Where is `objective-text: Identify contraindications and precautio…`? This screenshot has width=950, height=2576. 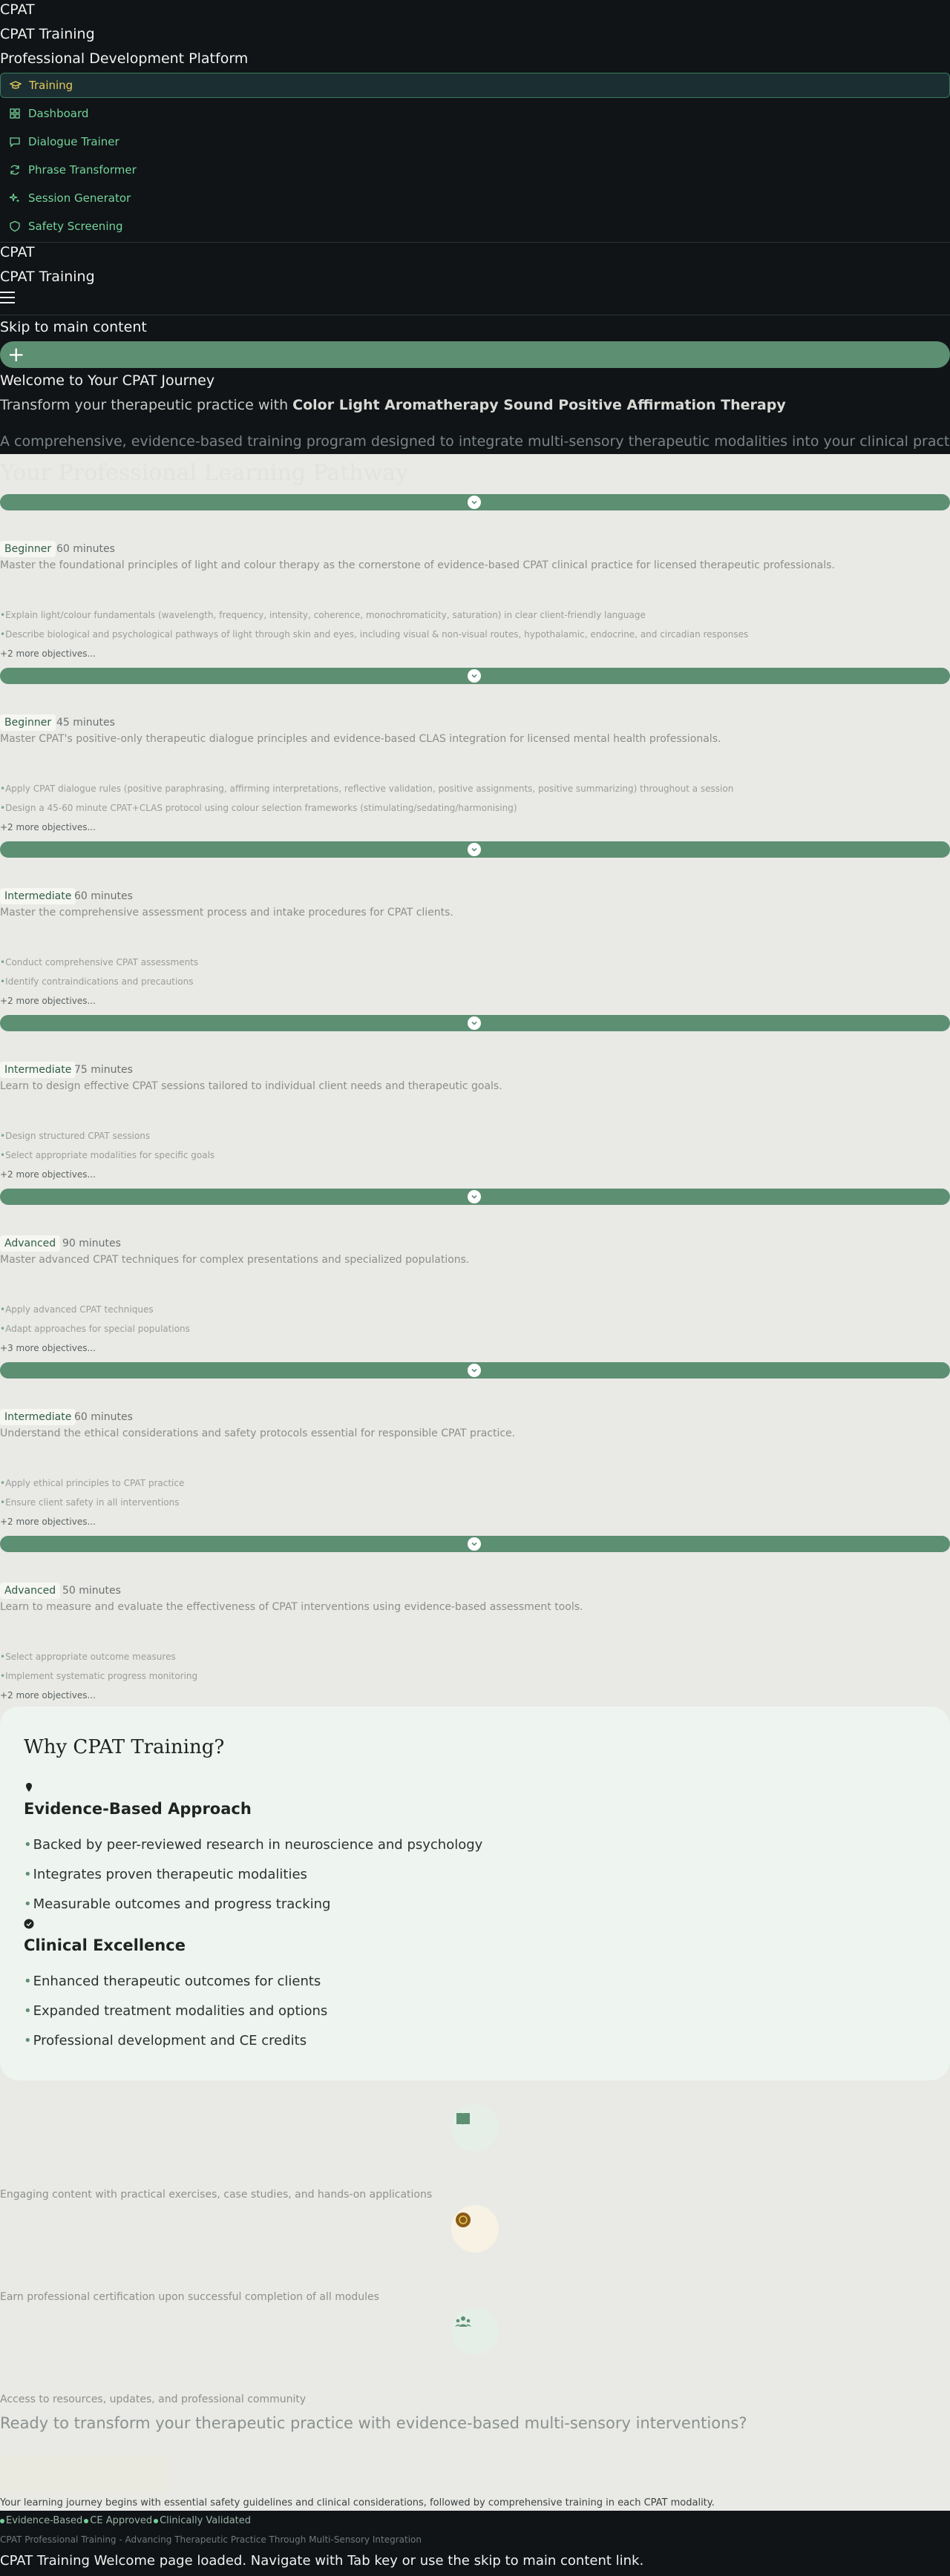
objective-text: Identify contraindications and precautio… is located at coordinates (99, 981).